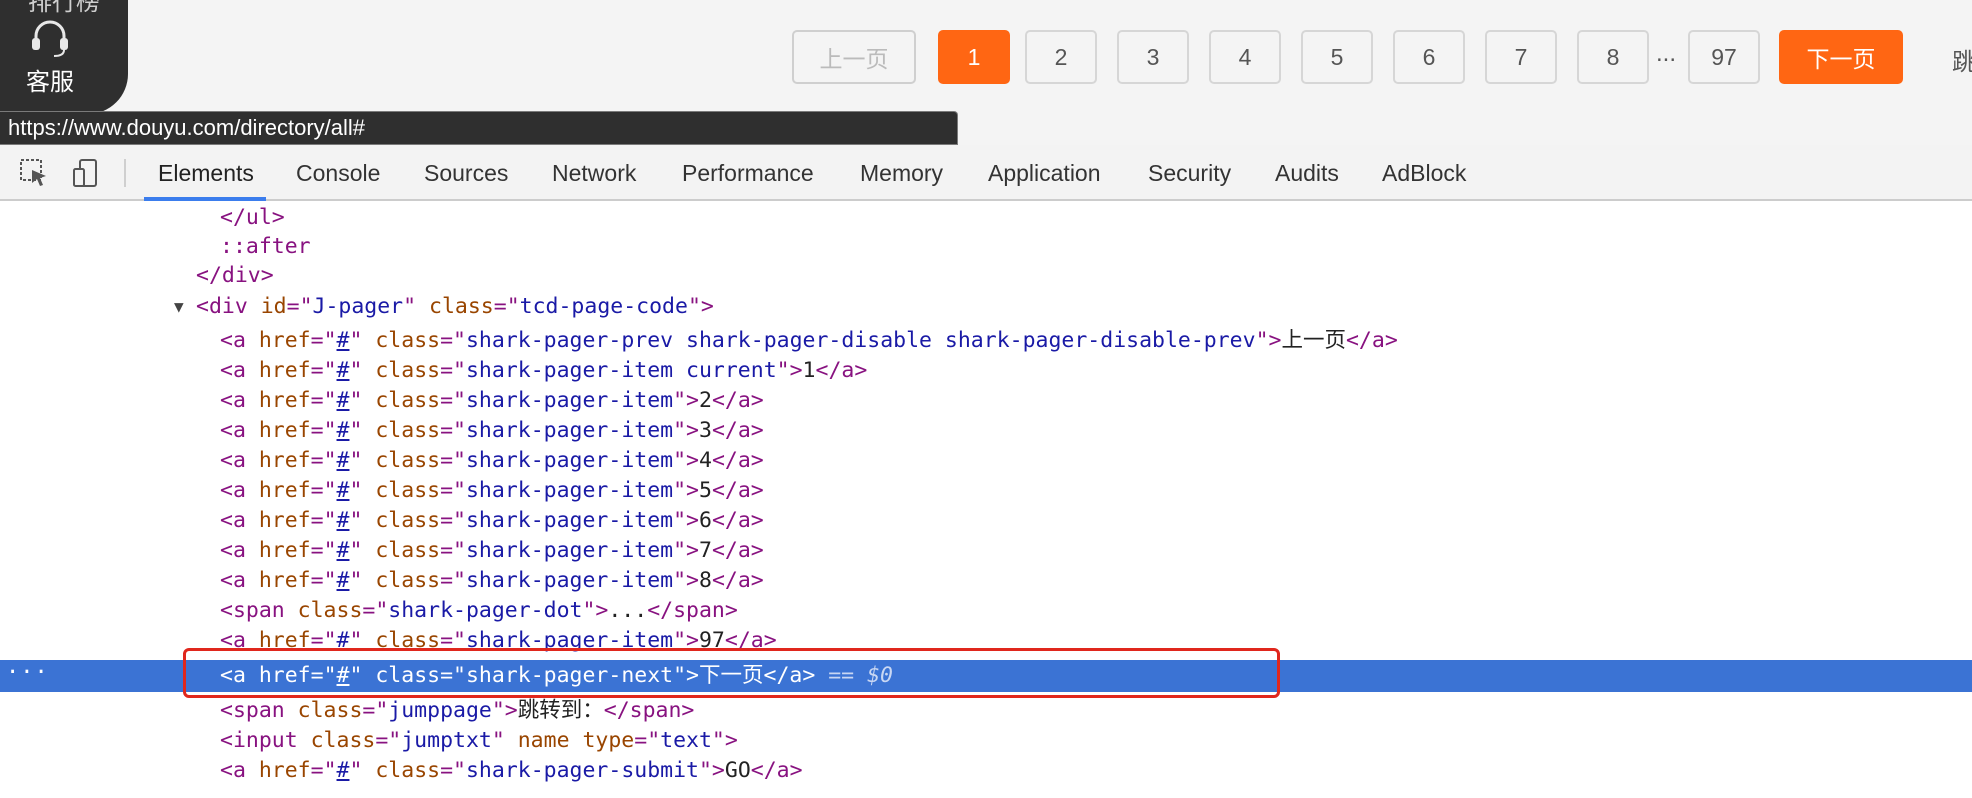 The width and height of the screenshot is (1972, 798). Describe the element at coordinates (705, 400) in the screenshot. I see `node-text: 2` at that location.